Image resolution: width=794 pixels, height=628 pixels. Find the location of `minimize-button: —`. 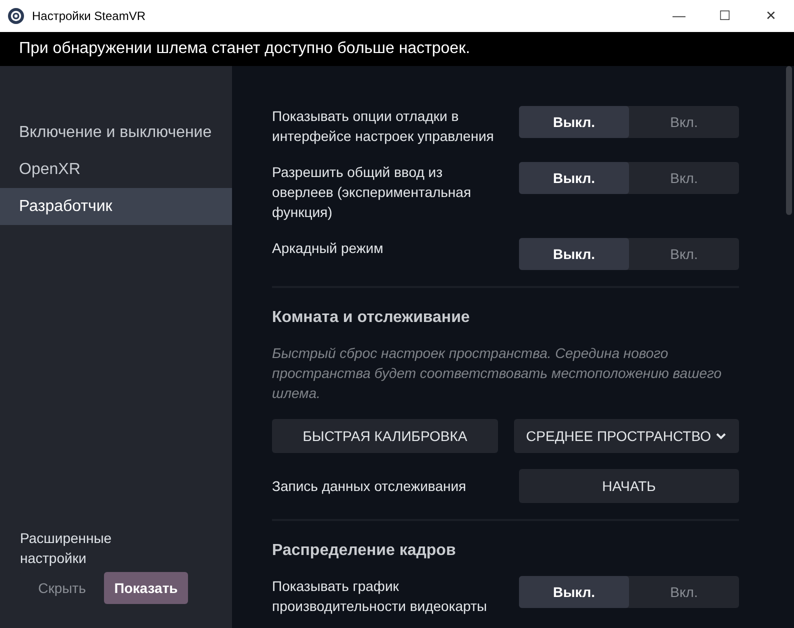

minimize-button: — is located at coordinates (679, 16).